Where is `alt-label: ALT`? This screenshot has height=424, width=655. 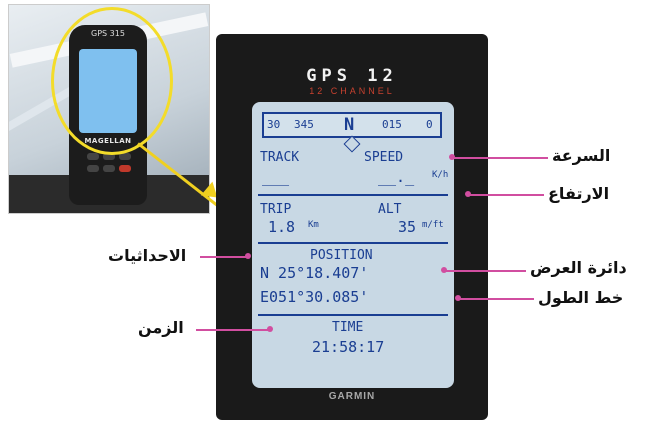 alt-label: ALT is located at coordinates (390, 209).